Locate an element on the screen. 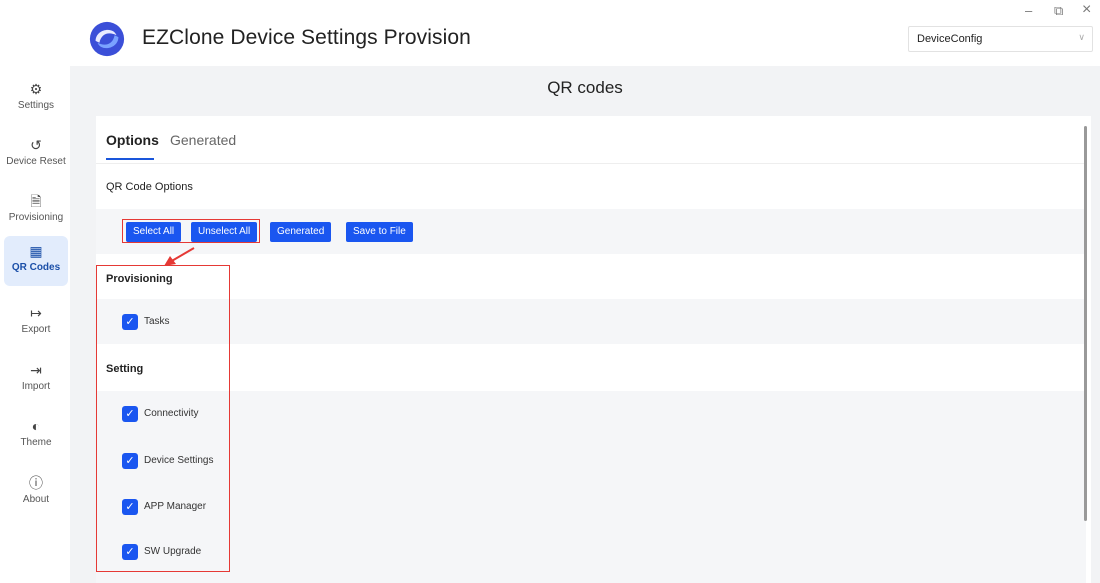  sidebar-item-label: Import is located at coordinates (36, 386).